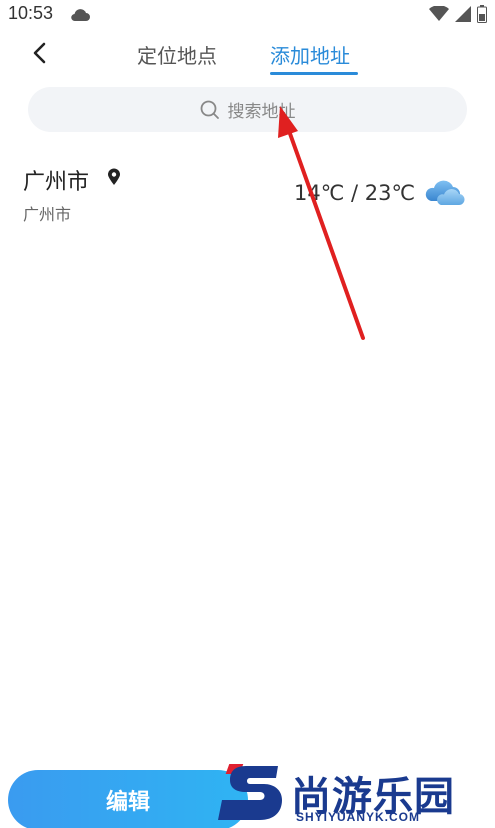  Describe the element at coordinates (177, 54) in the screenshot. I see `tab-locate: 定位地点` at that location.